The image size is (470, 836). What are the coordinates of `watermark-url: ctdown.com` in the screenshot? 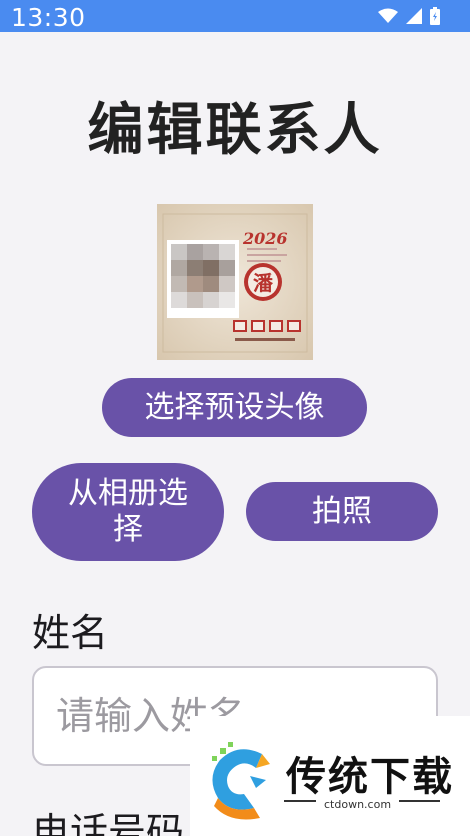 It's located at (358, 804).